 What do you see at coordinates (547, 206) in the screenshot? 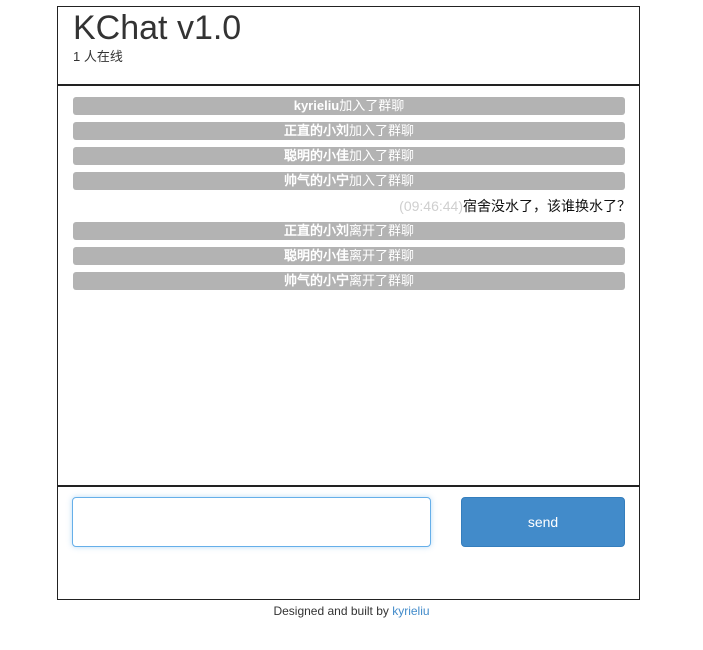
I see `message-text: 宿舍没水了，该谁换水了？` at bounding box center [547, 206].